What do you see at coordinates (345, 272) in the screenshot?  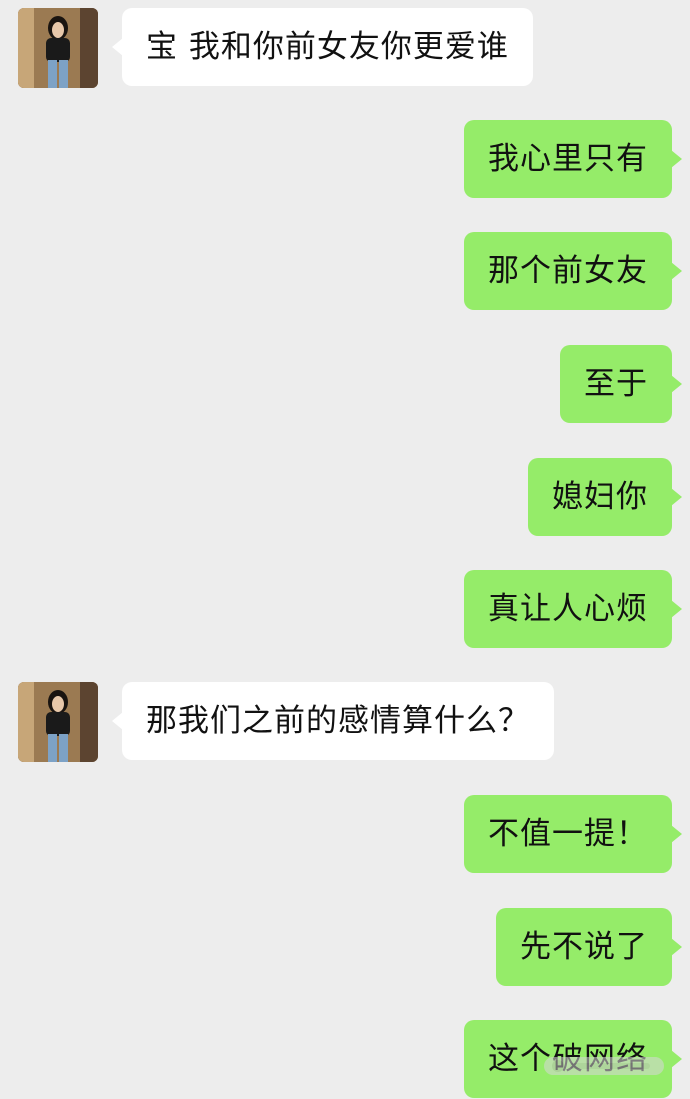 I see `message-row-outgoing: 那个前女友` at bounding box center [345, 272].